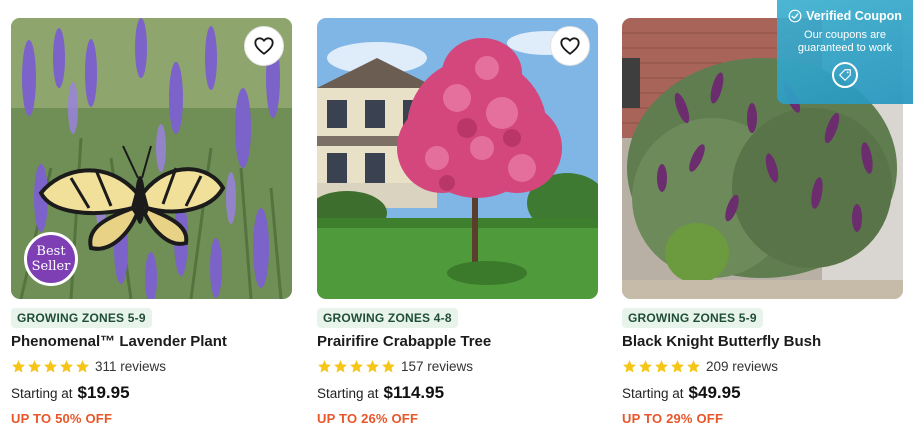  I want to click on rating: 311 reviews, so click(88, 366).